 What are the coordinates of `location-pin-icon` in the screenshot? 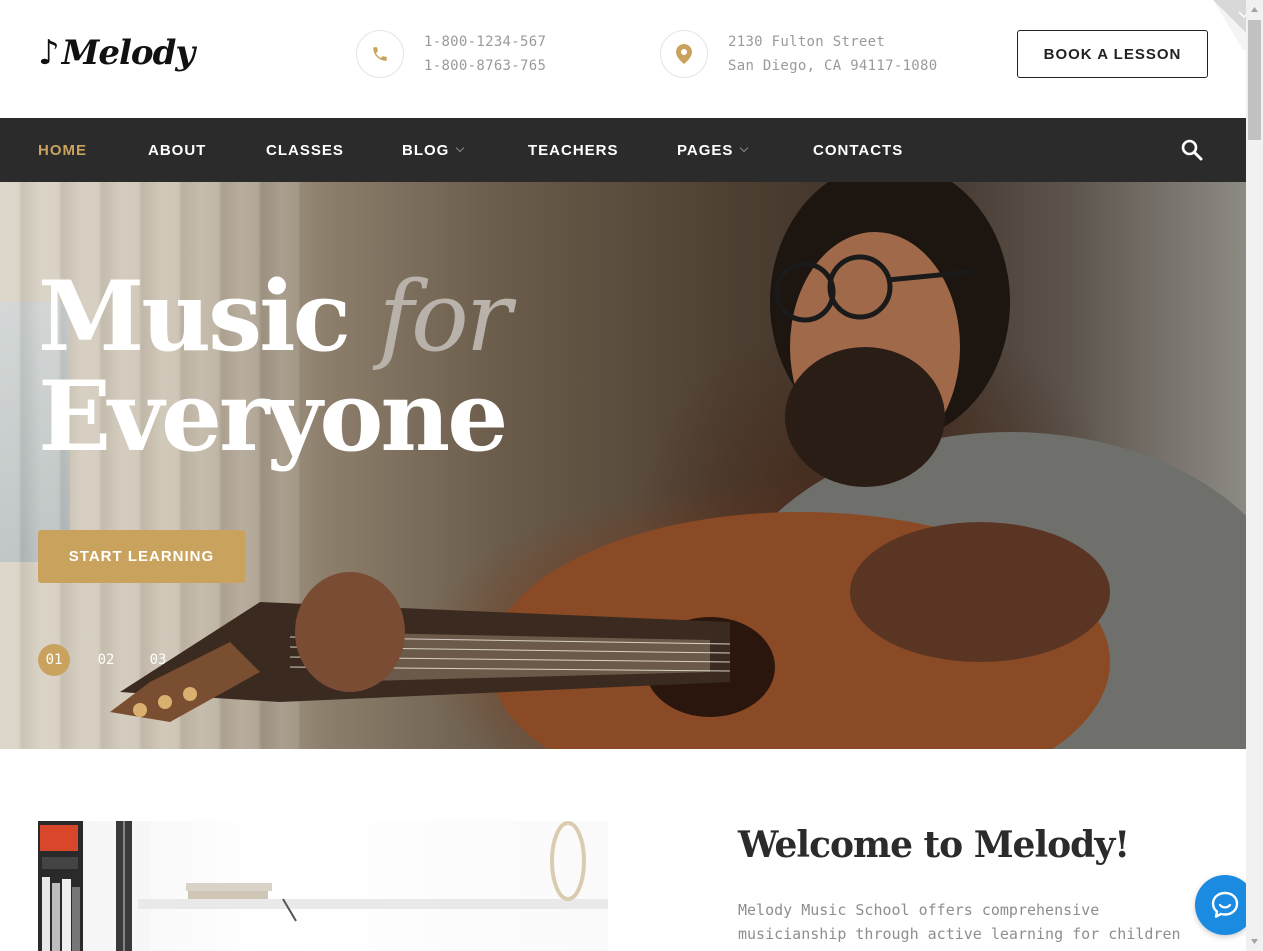 It's located at (684, 54).